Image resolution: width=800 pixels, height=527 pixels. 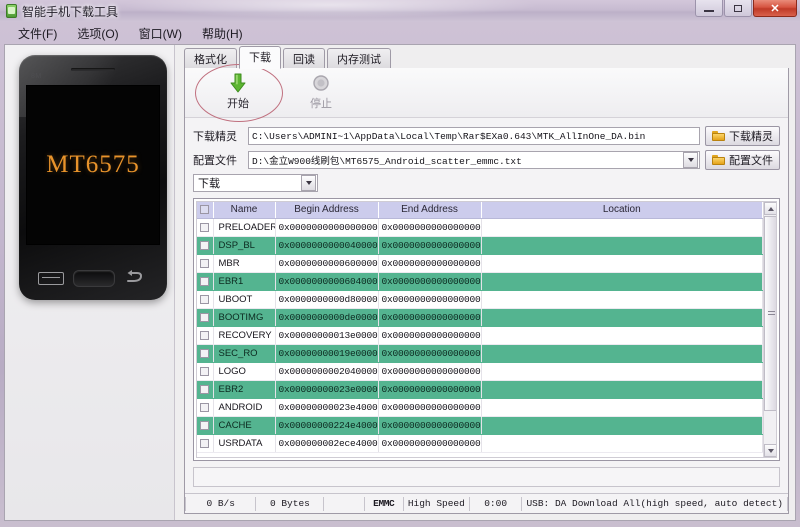 What do you see at coordinates (222, 33) in the screenshot?
I see `menu-item-help: 帮助(H)` at bounding box center [222, 33].